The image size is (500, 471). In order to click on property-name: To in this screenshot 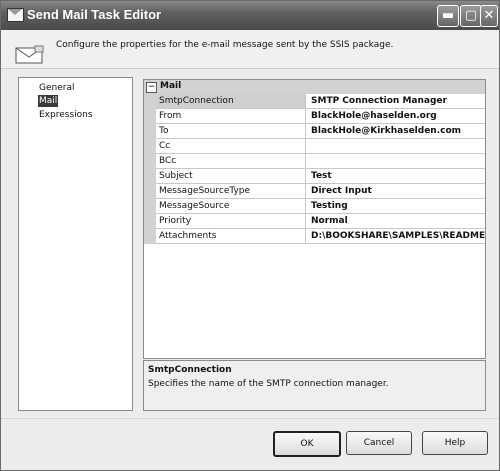, I will do `click(231, 131)`.